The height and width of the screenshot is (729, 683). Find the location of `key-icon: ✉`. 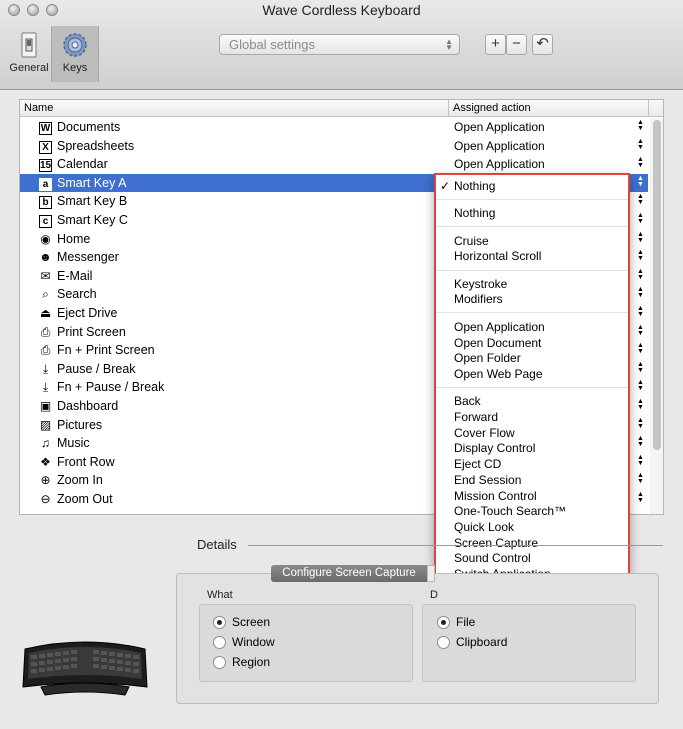

key-icon: ✉ is located at coordinates (45, 276).